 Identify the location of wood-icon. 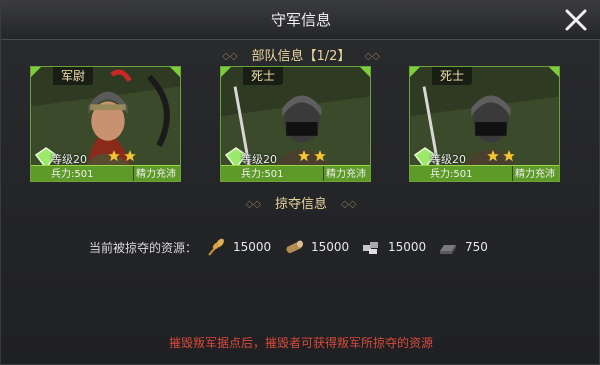
(294, 247).